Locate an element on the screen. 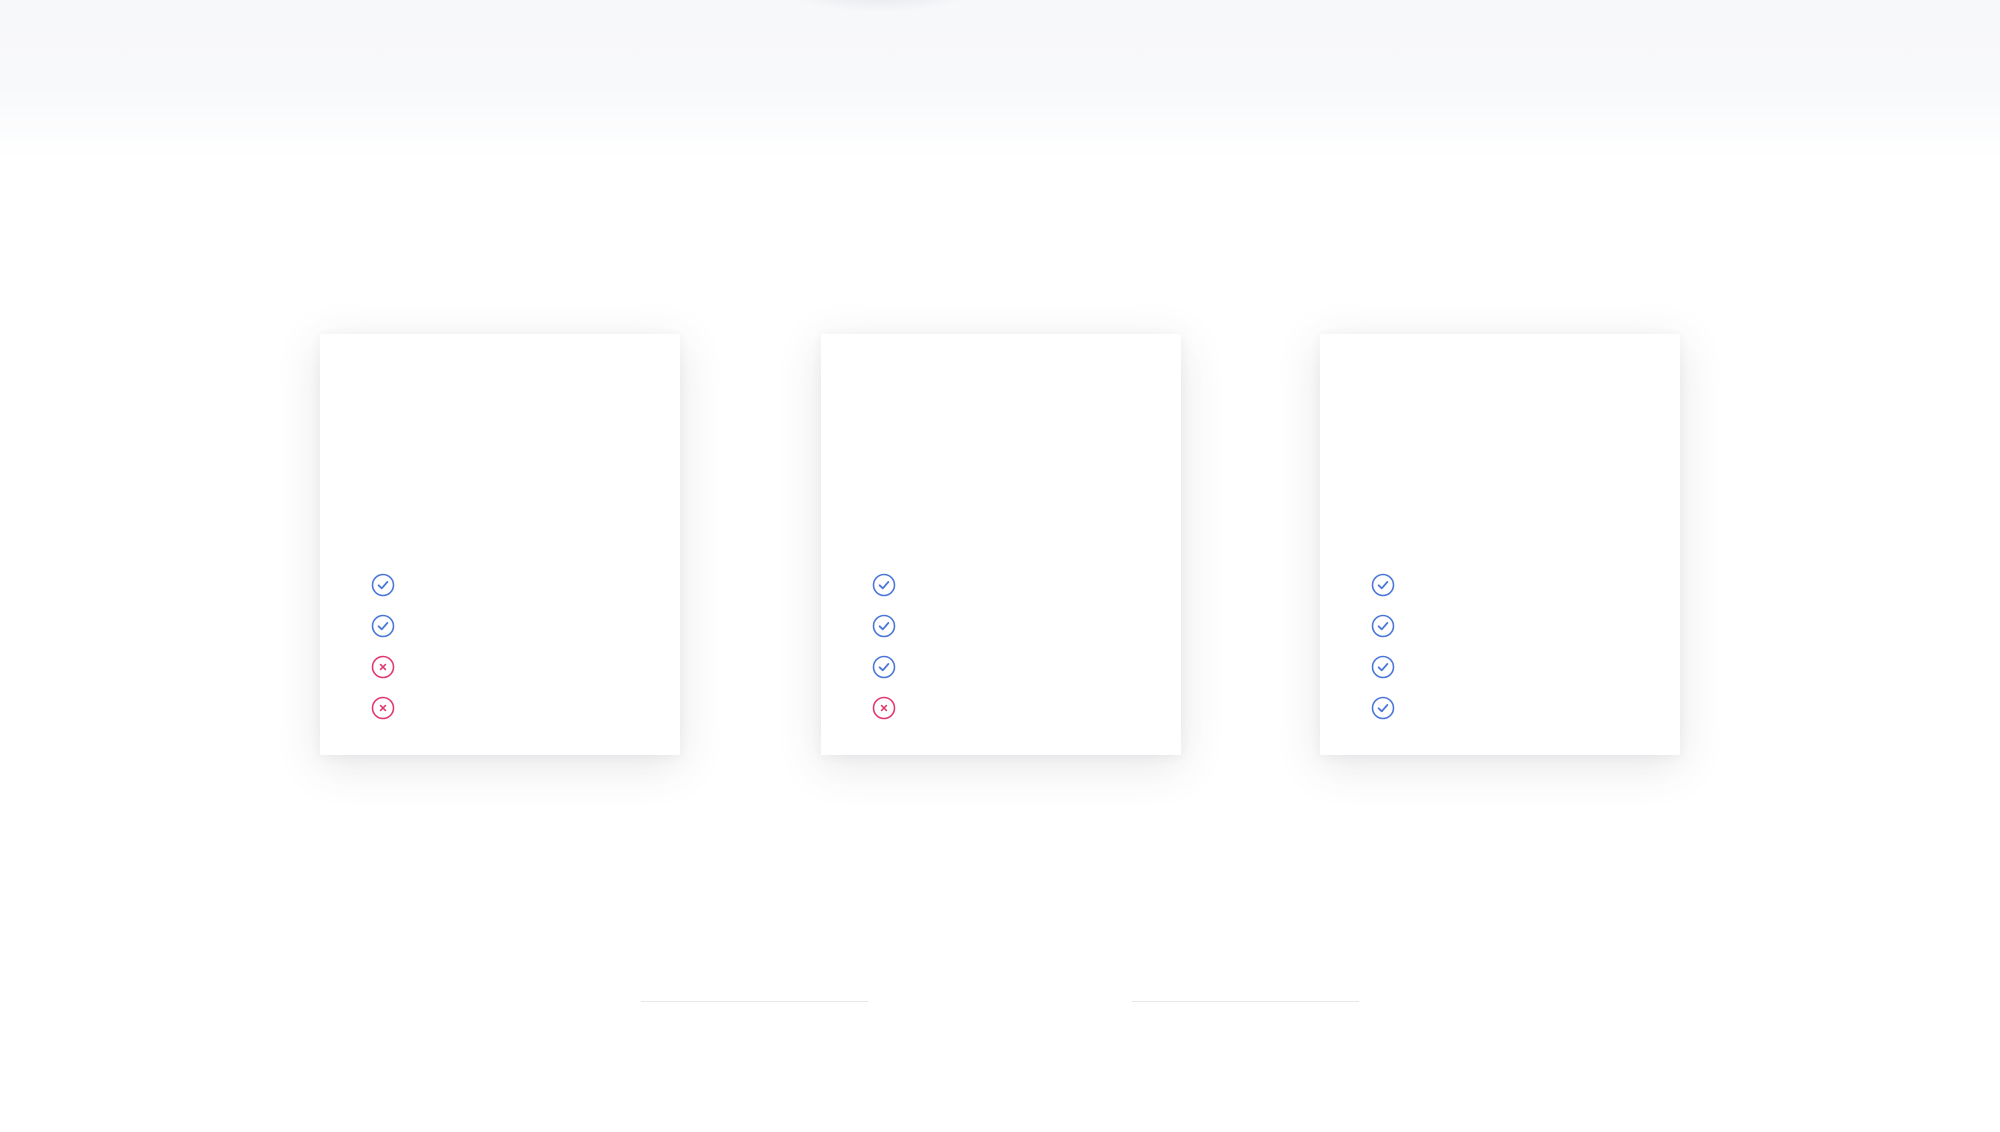  divider-right is located at coordinates (1245, 1001).